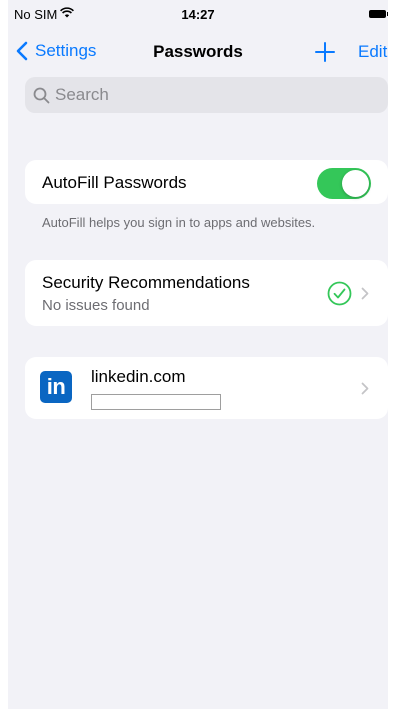 This screenshot has height=709, width=396. I want to click on autofill-toggle, so click(344, 183).